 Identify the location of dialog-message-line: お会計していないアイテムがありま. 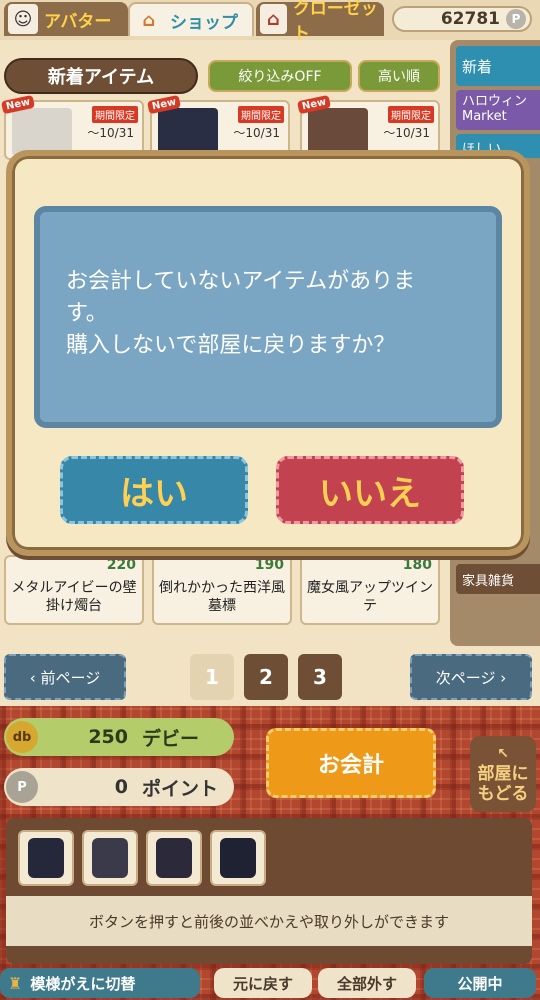
(241, 281).